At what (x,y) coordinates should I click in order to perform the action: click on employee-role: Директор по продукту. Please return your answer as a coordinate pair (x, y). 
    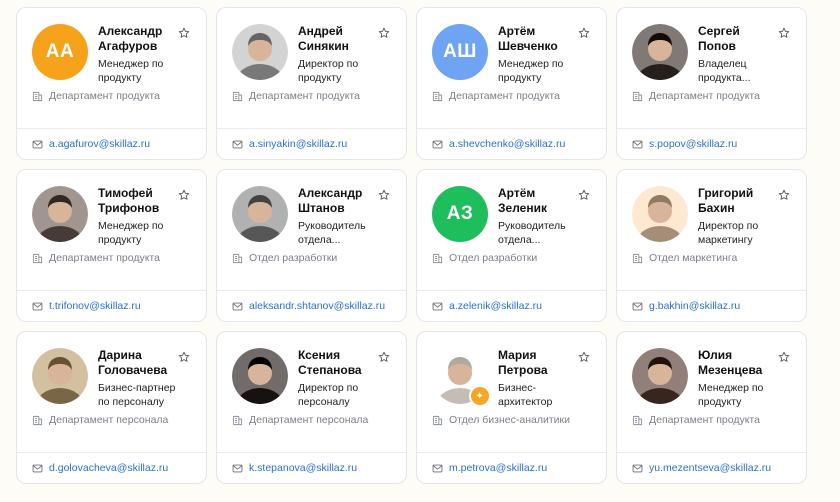
    Looking at the image, I should click on (328, 71).